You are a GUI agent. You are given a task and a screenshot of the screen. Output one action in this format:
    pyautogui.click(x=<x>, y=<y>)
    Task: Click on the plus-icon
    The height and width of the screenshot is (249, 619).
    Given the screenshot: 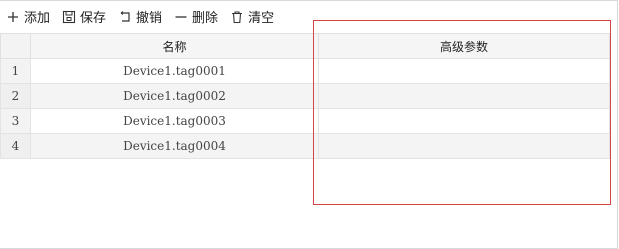 What is the action you would take?
    pyautogui.click(x=13, y=17)
    